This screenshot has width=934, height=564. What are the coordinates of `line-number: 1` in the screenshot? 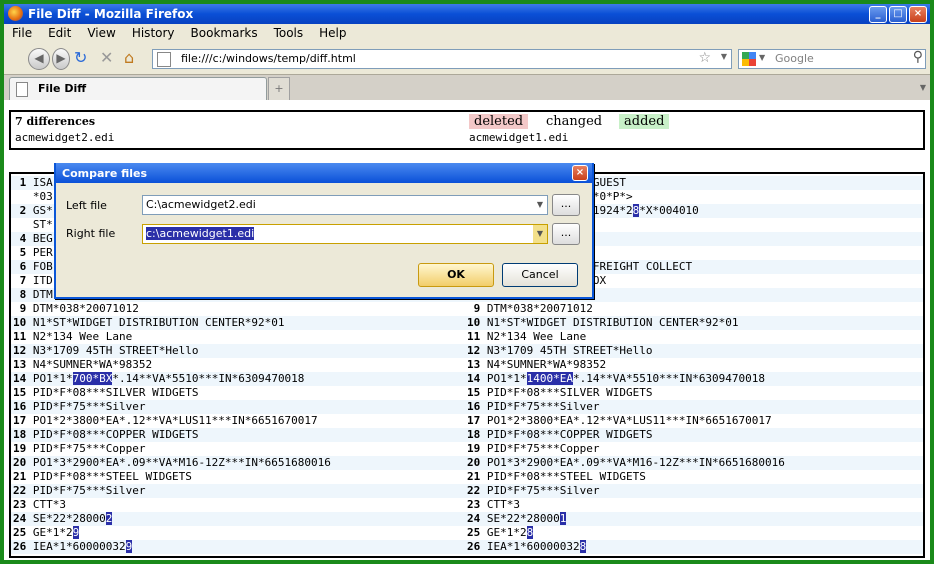 It's located at (23, 182).